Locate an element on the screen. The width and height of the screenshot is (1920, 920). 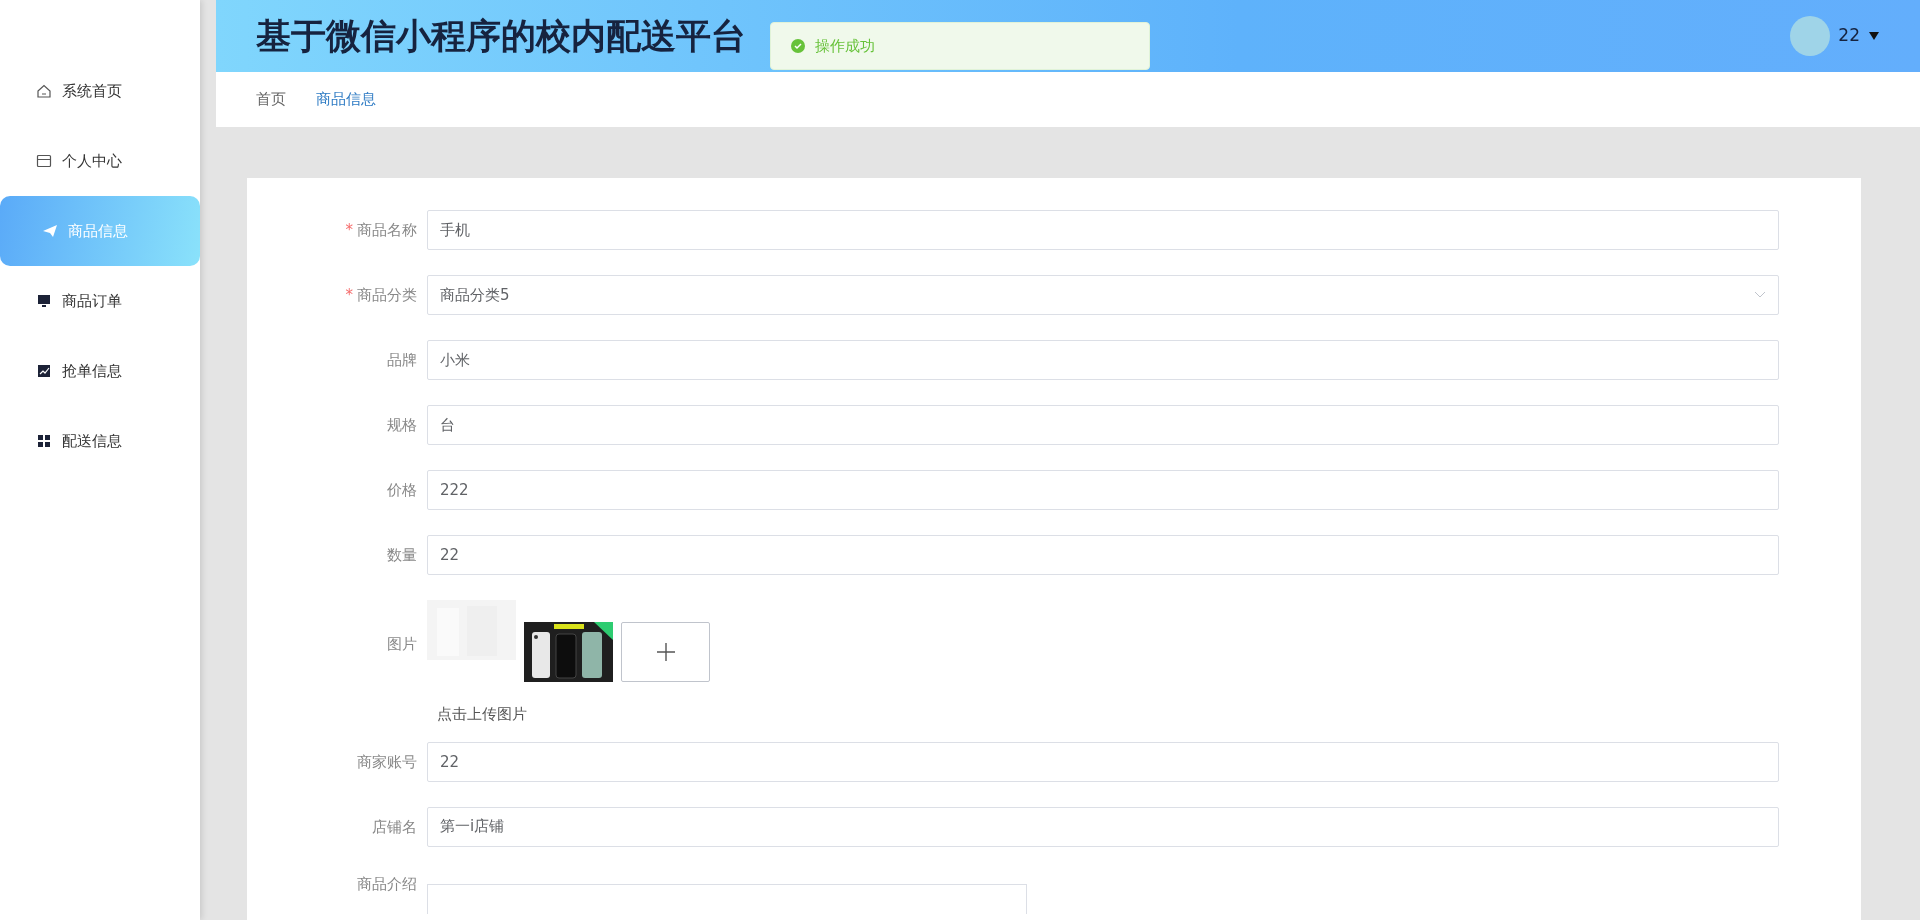
field-label: 店铺名 is located at coordinates (394, 827).